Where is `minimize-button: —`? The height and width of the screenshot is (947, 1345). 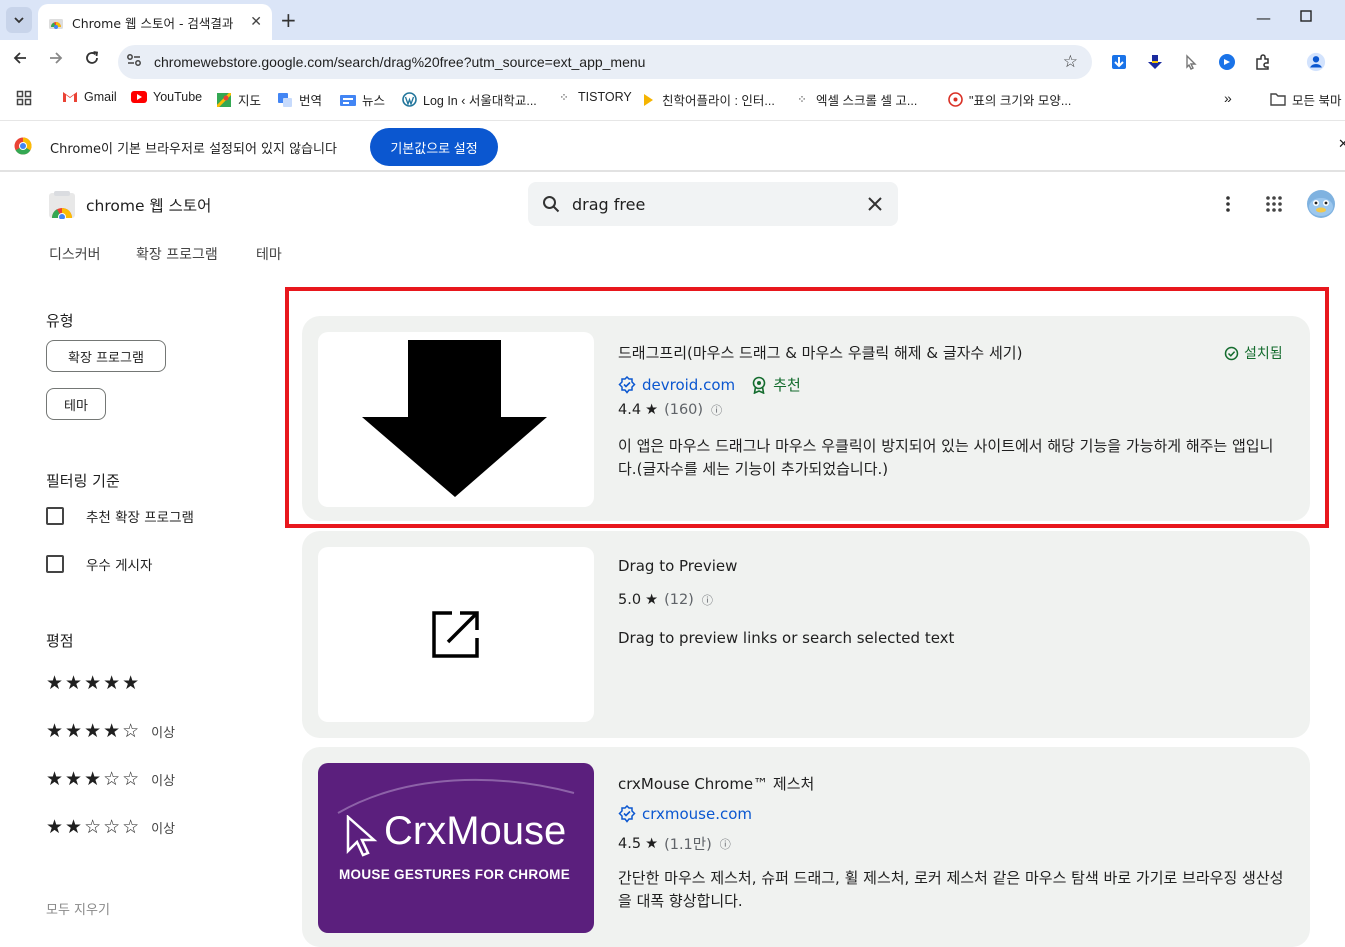 minimize-button: — is located at coordinates (1263, 18).